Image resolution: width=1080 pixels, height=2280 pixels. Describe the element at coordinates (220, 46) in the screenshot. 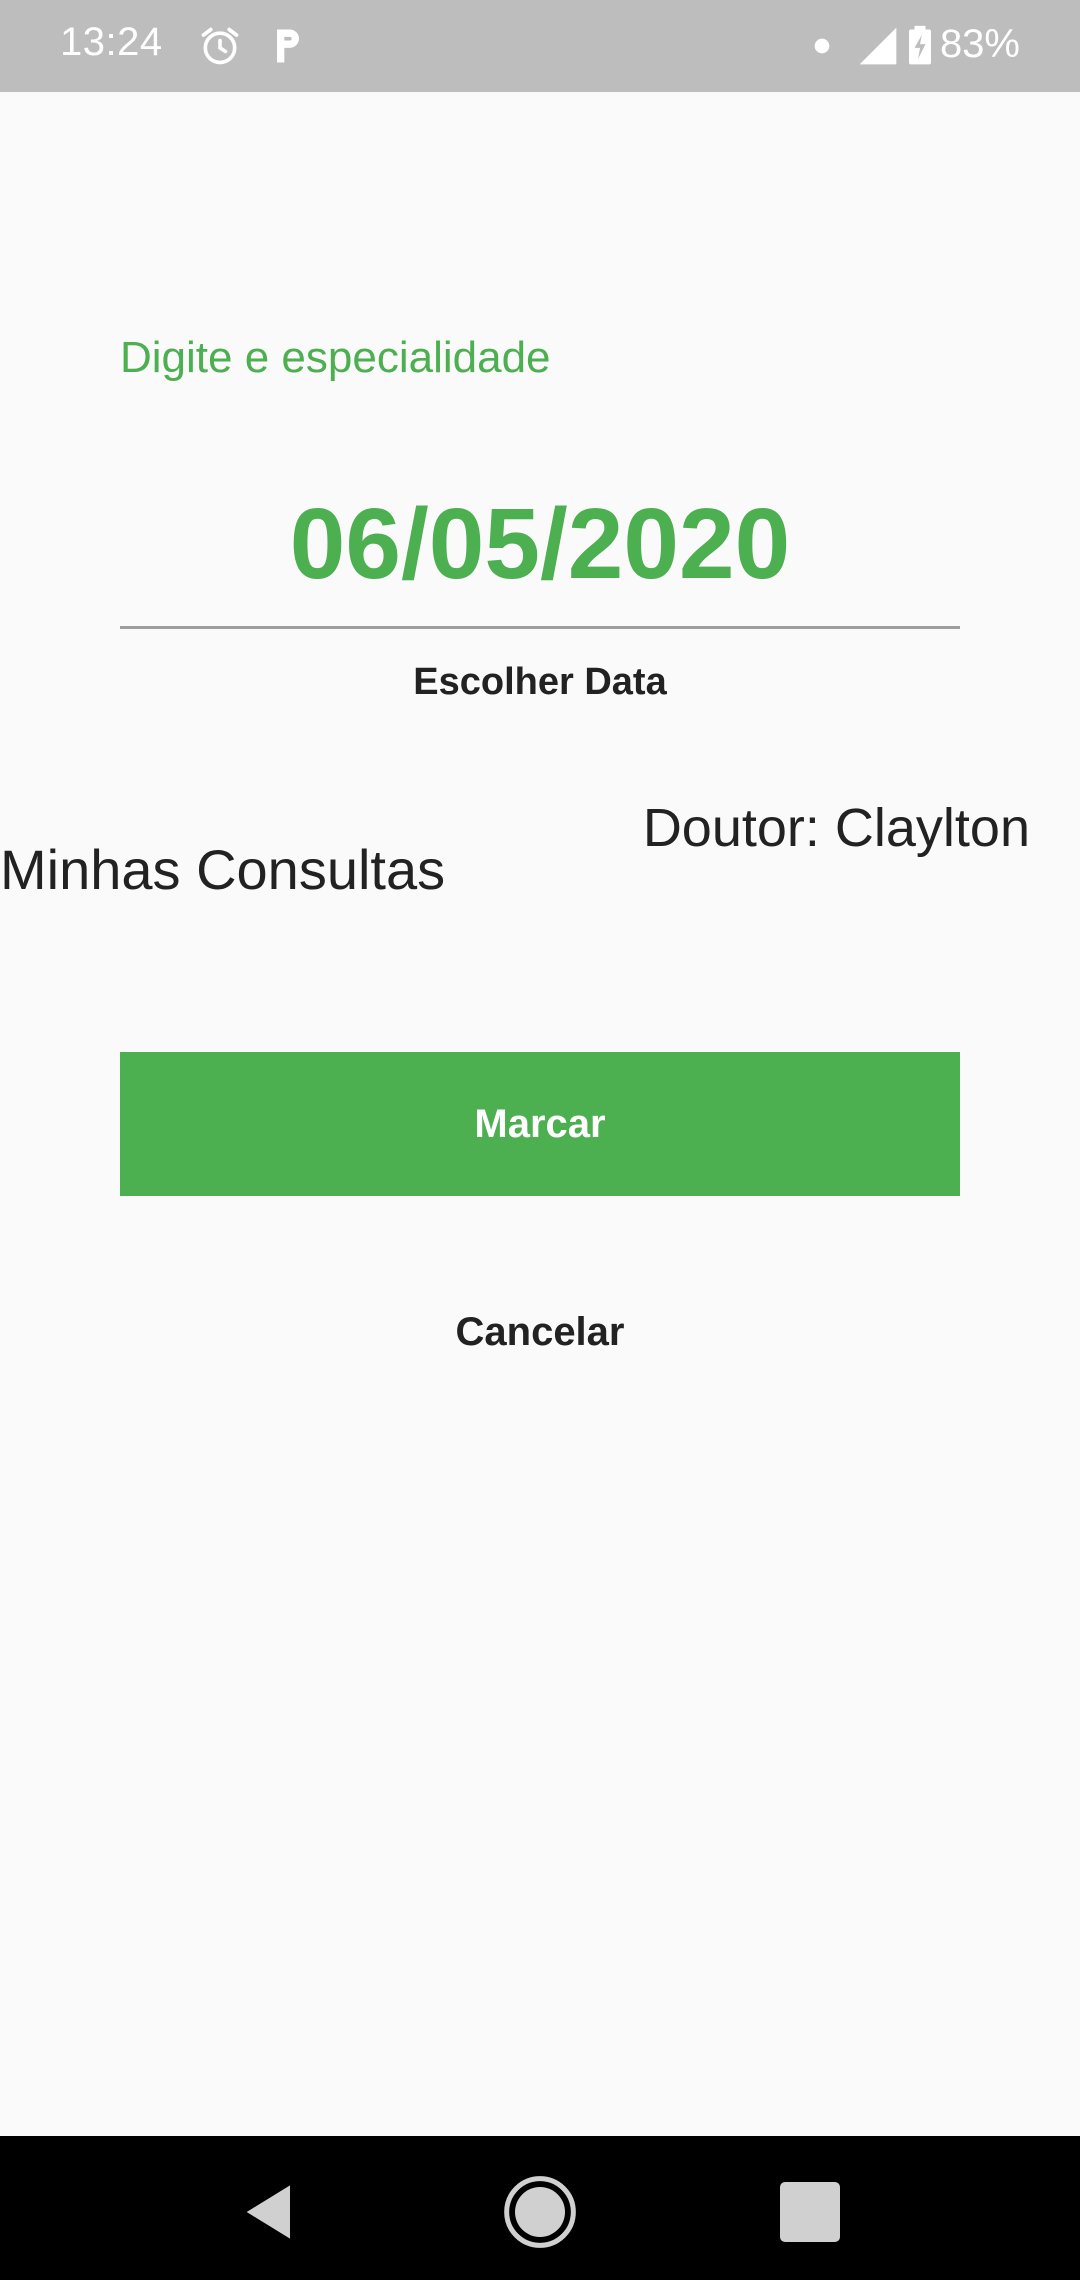

I see `alarm-icon` at that location.